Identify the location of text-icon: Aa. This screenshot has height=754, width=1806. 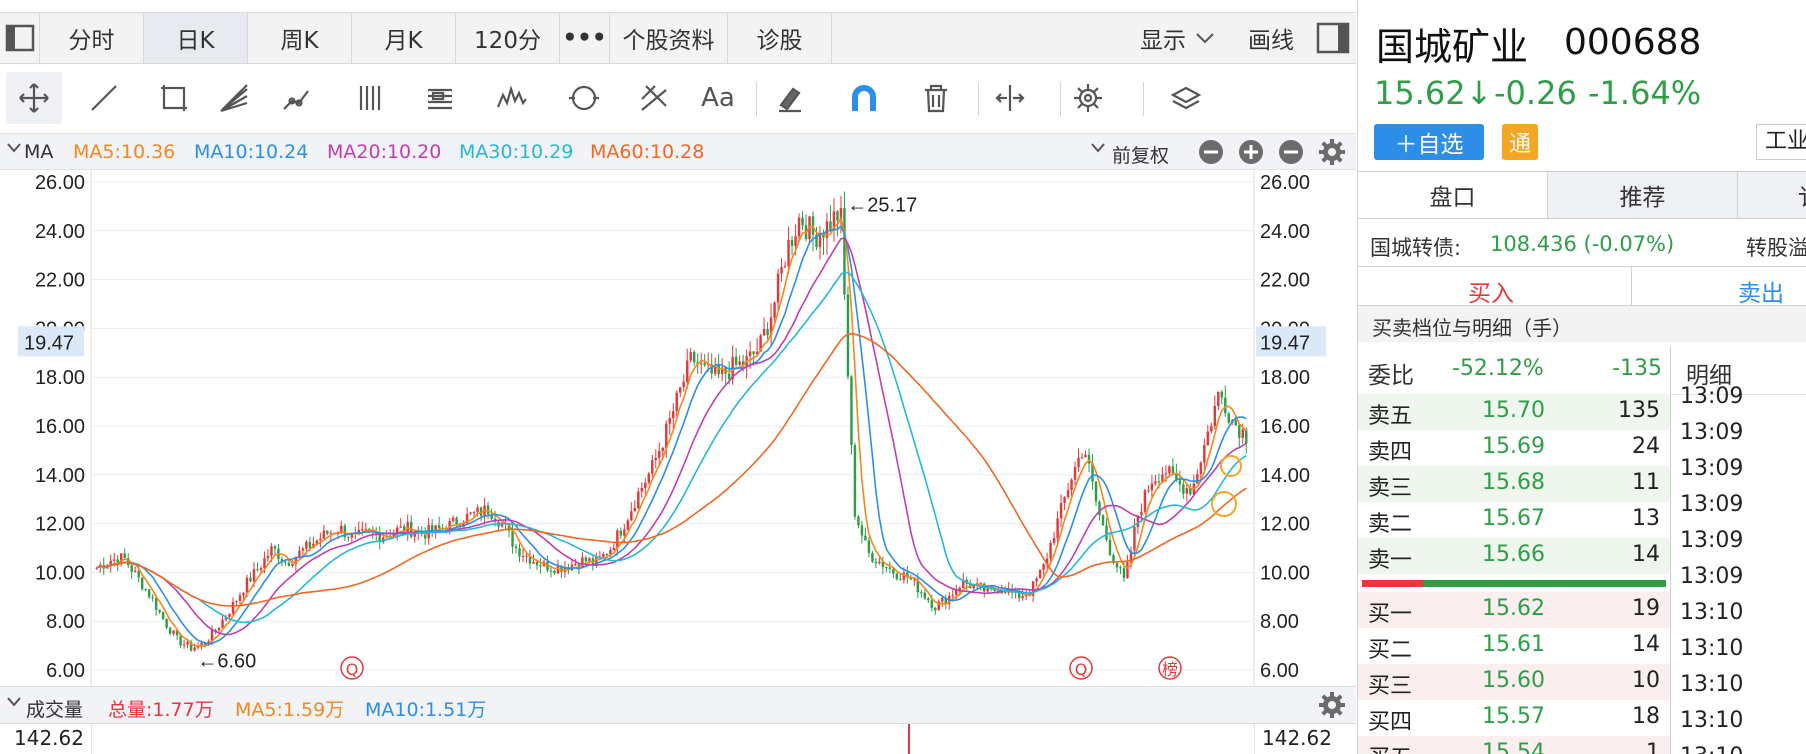
(718, 98).